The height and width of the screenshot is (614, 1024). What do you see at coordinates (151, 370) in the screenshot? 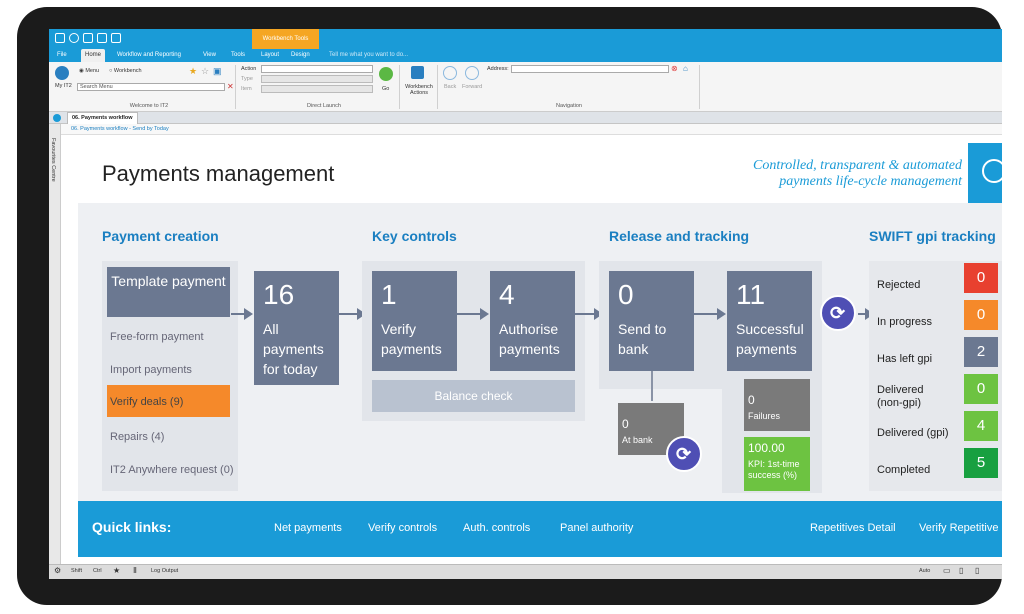
I see `list-item: Import payments` at bounding box center [151, 370].